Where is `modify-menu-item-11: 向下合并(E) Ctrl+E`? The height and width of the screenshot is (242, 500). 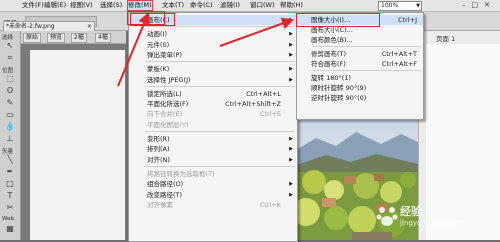
modify-menu-item-11: 向下合并(E) Ctrl+E is located at coordinates (213, 114).